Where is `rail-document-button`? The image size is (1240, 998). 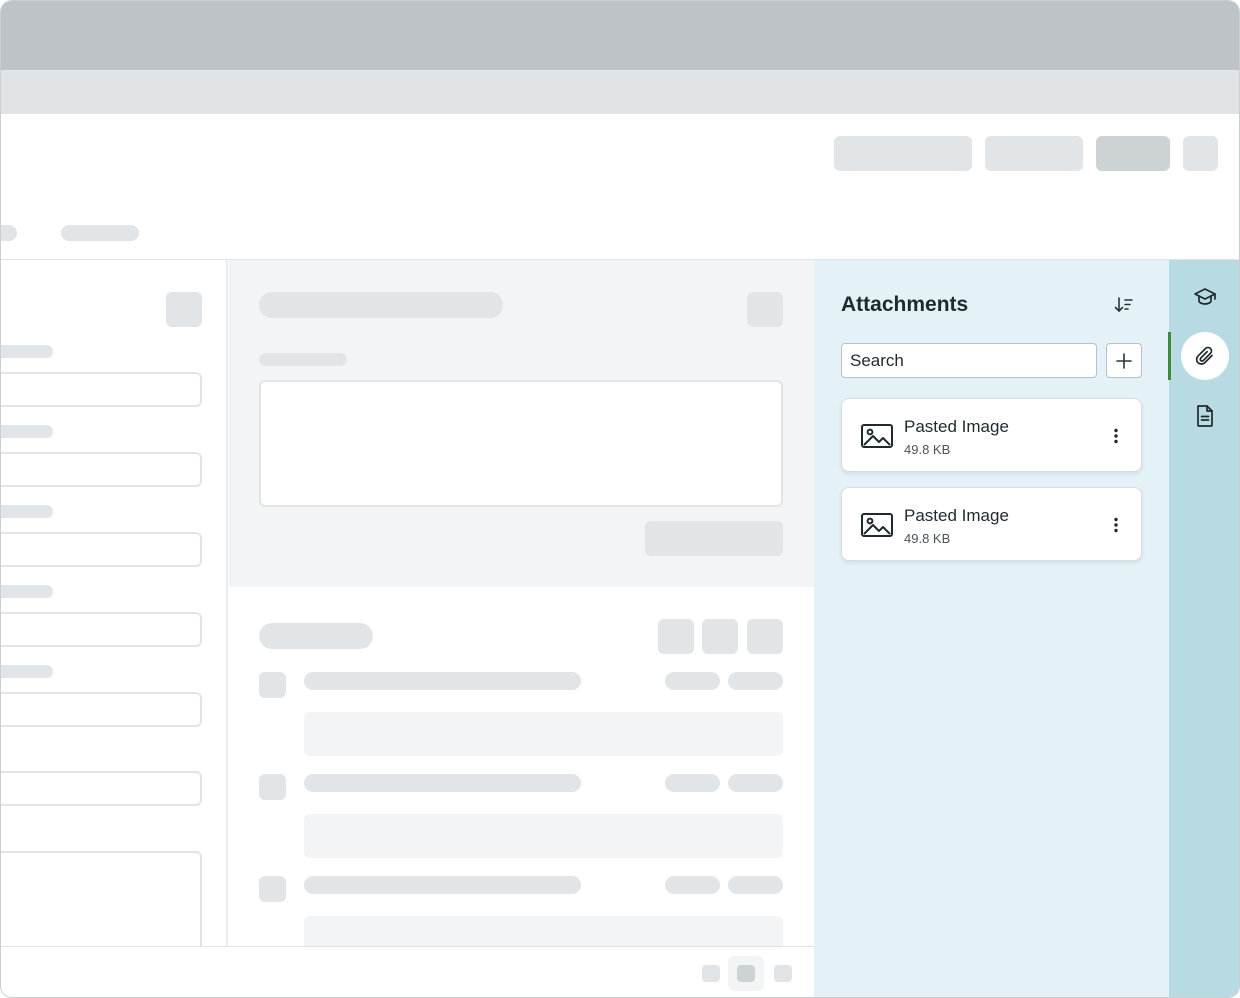 rail-document-button is located at coordinates (1205, 416).